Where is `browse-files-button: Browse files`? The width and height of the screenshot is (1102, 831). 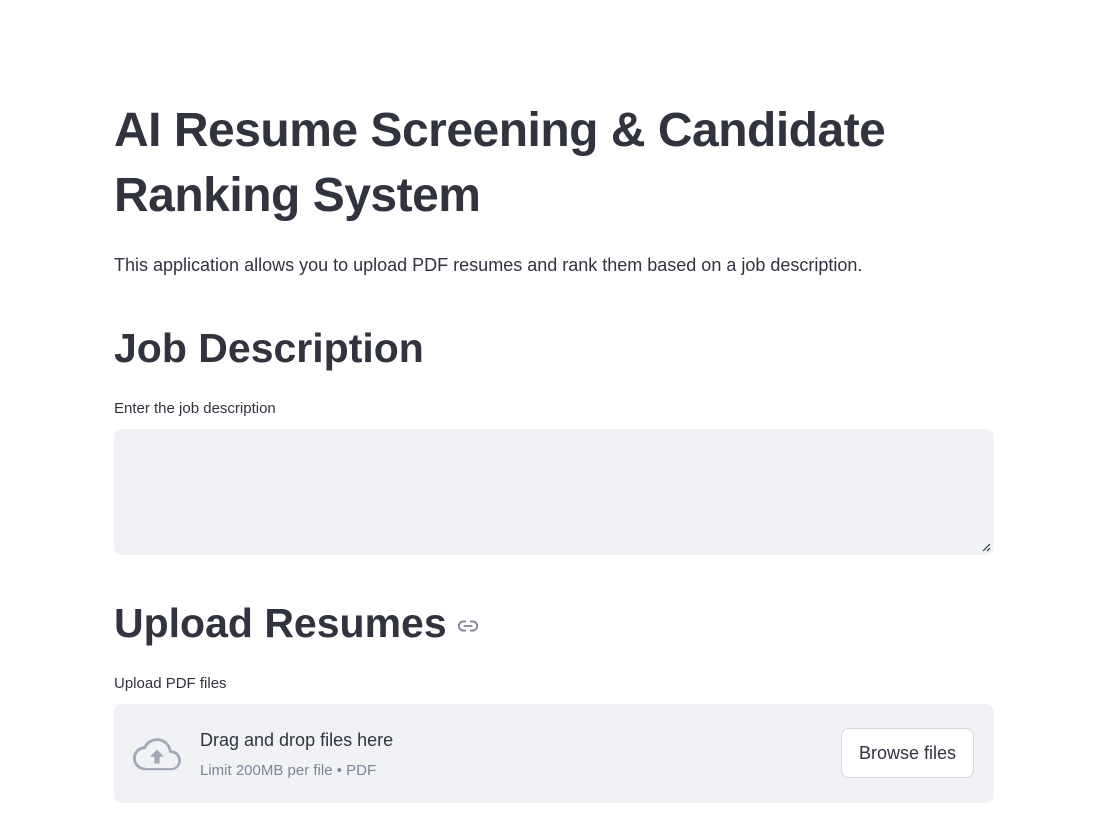 browse-files-button: Browse files is located at coordinates (907, 753).